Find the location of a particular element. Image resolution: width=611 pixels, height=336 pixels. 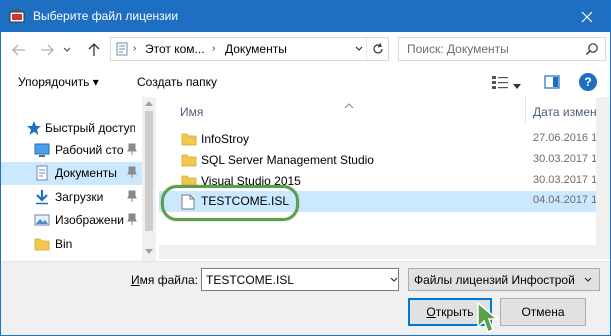

nav-item-documents: Документы is located at coordinates (71, 173).